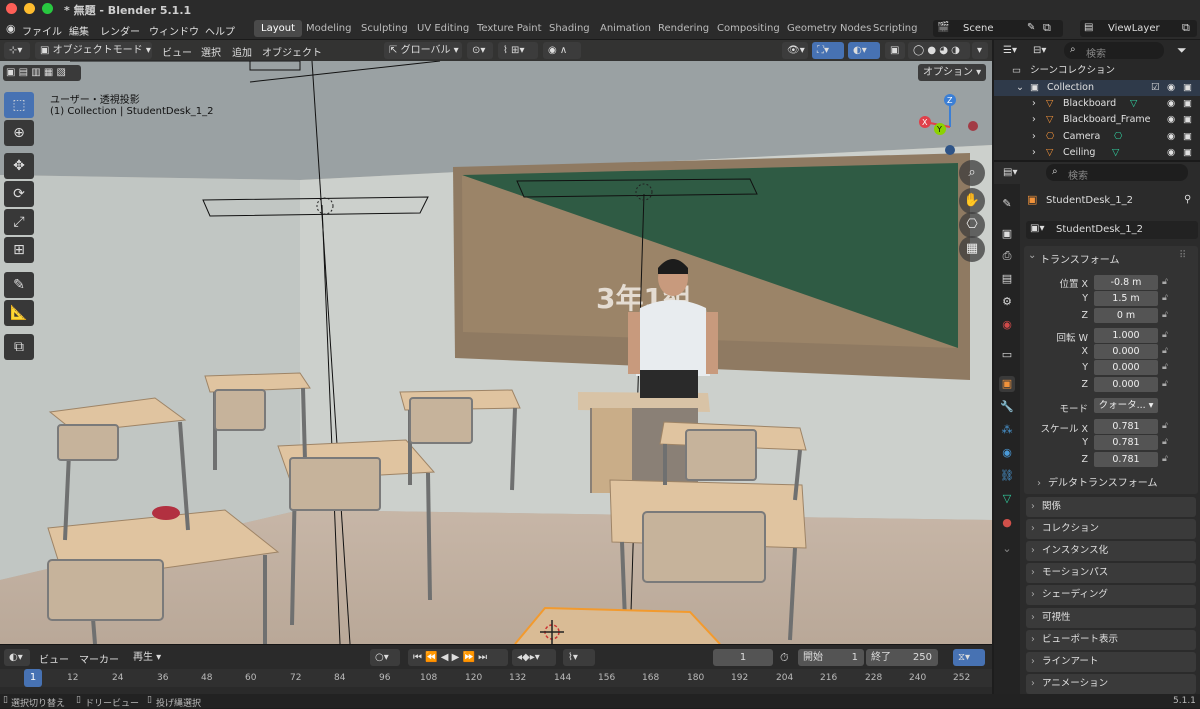 The image size is (1200, 709). What do you see at coordinates (1097, 153) in the screenshot?
I see `outliner-item-ceiling: › ▽ Ceiling ▽ ◉ ▣` at bounding box center [1097, 153].